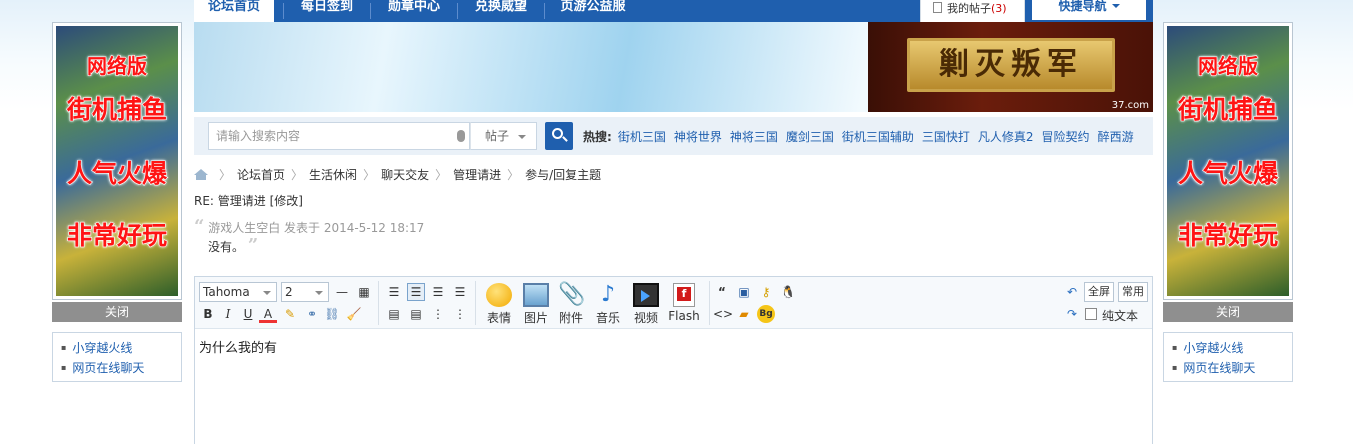 The height and width of the screenshot is (444, 1353). Describe the element at coordinates (333, 175) in the screenshot. I see `breadcrumb-item: 生活休闲` at that location.